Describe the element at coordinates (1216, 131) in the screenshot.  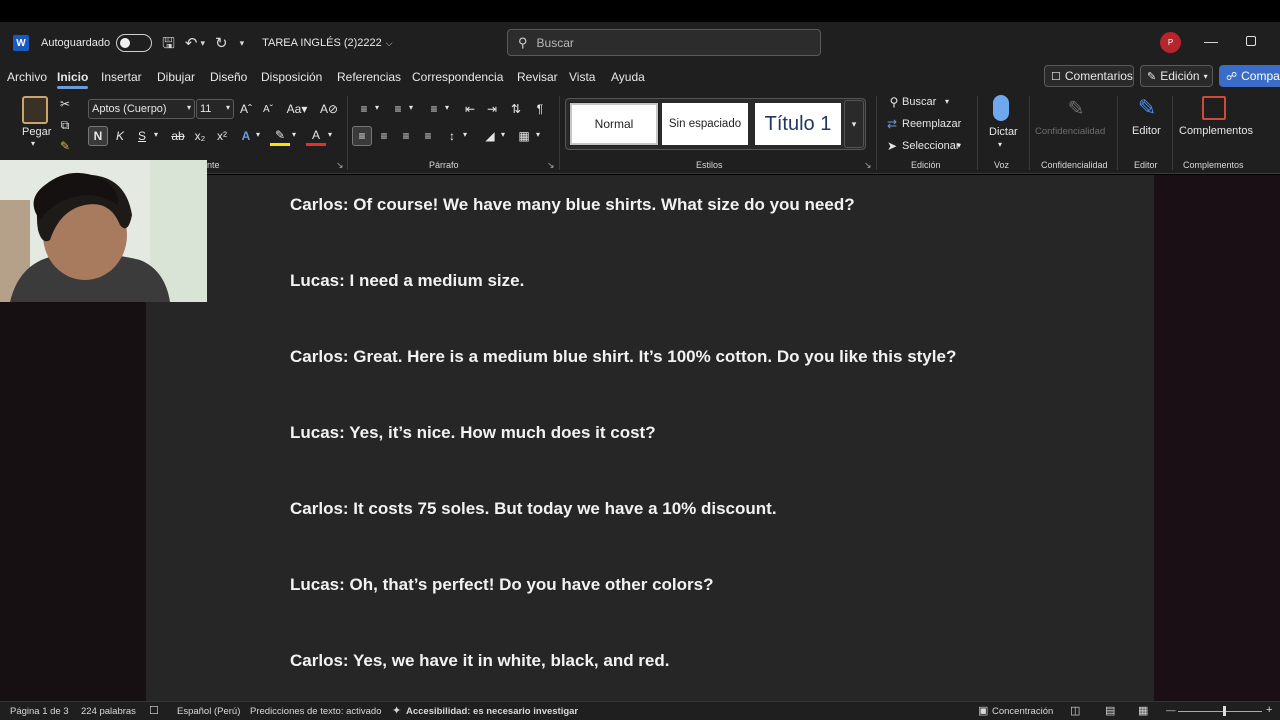
I see `addins-label: Complementos` at that location.